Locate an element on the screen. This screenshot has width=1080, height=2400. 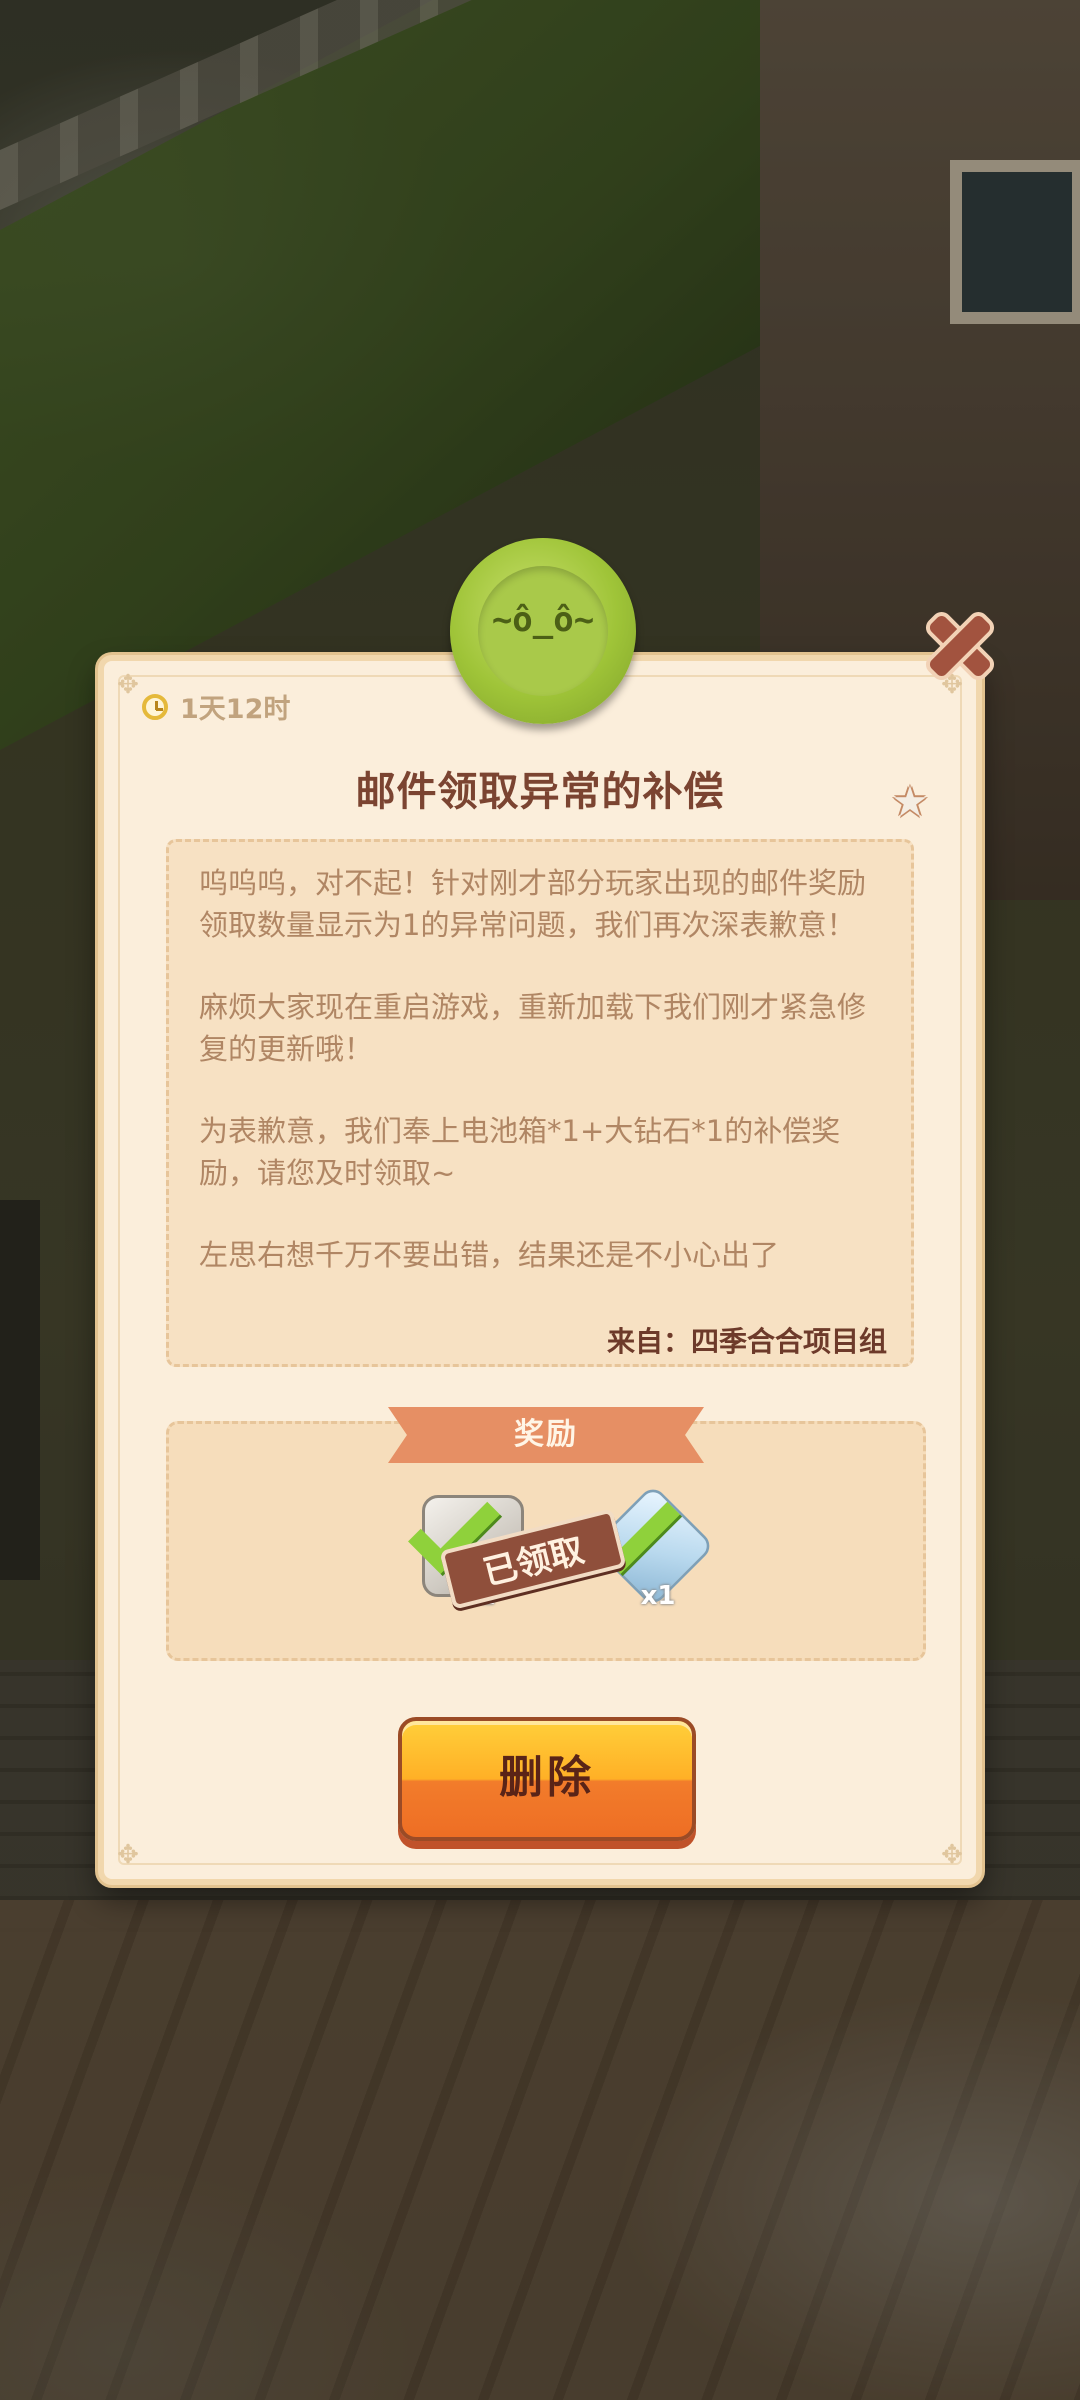
mail-sender: 来自：四季合合项目组 is located at coordinates (742, 1340).